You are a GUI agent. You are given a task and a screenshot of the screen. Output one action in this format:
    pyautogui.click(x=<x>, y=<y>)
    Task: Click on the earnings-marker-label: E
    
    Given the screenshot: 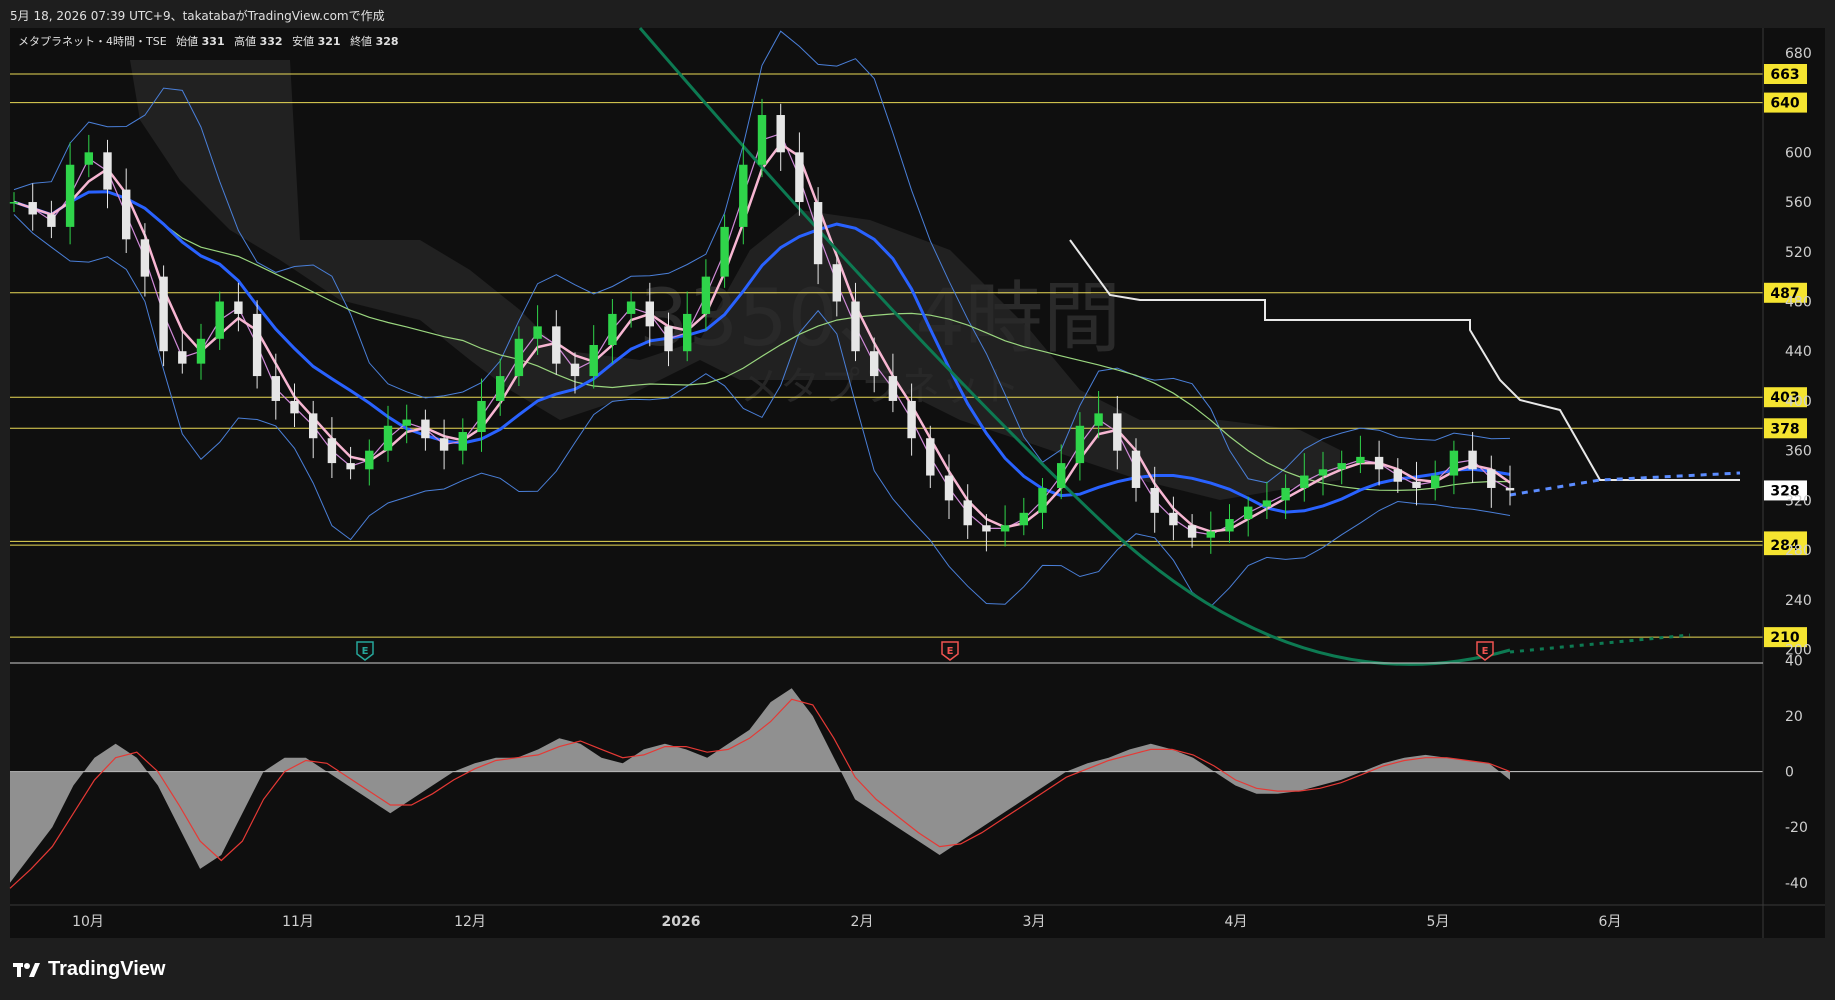 What is the action you would take?
    pyautogui.click(x=950, y=651)
    